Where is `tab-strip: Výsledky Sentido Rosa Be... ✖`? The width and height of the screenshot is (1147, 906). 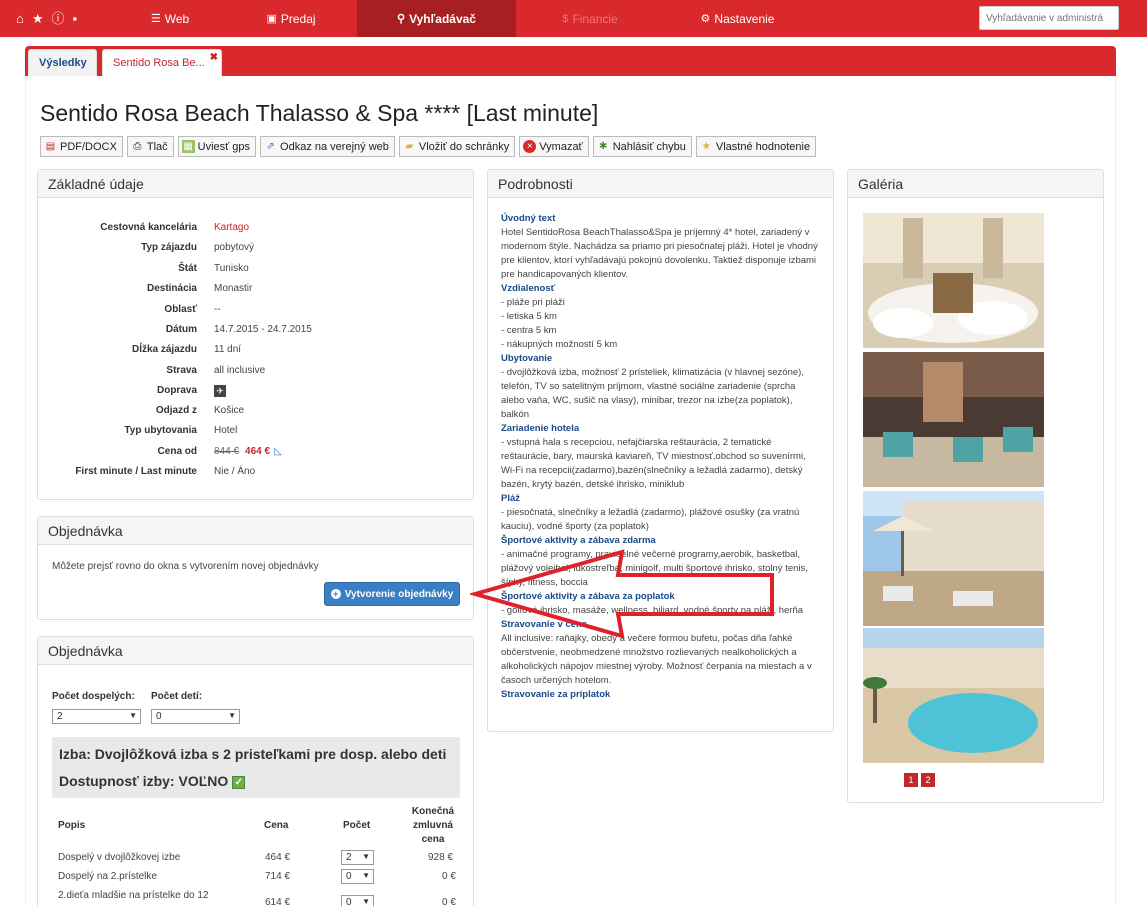 tab-strip: Výsledky Sentido Rosa Be... ✖ is located at coordinates (570, 61).